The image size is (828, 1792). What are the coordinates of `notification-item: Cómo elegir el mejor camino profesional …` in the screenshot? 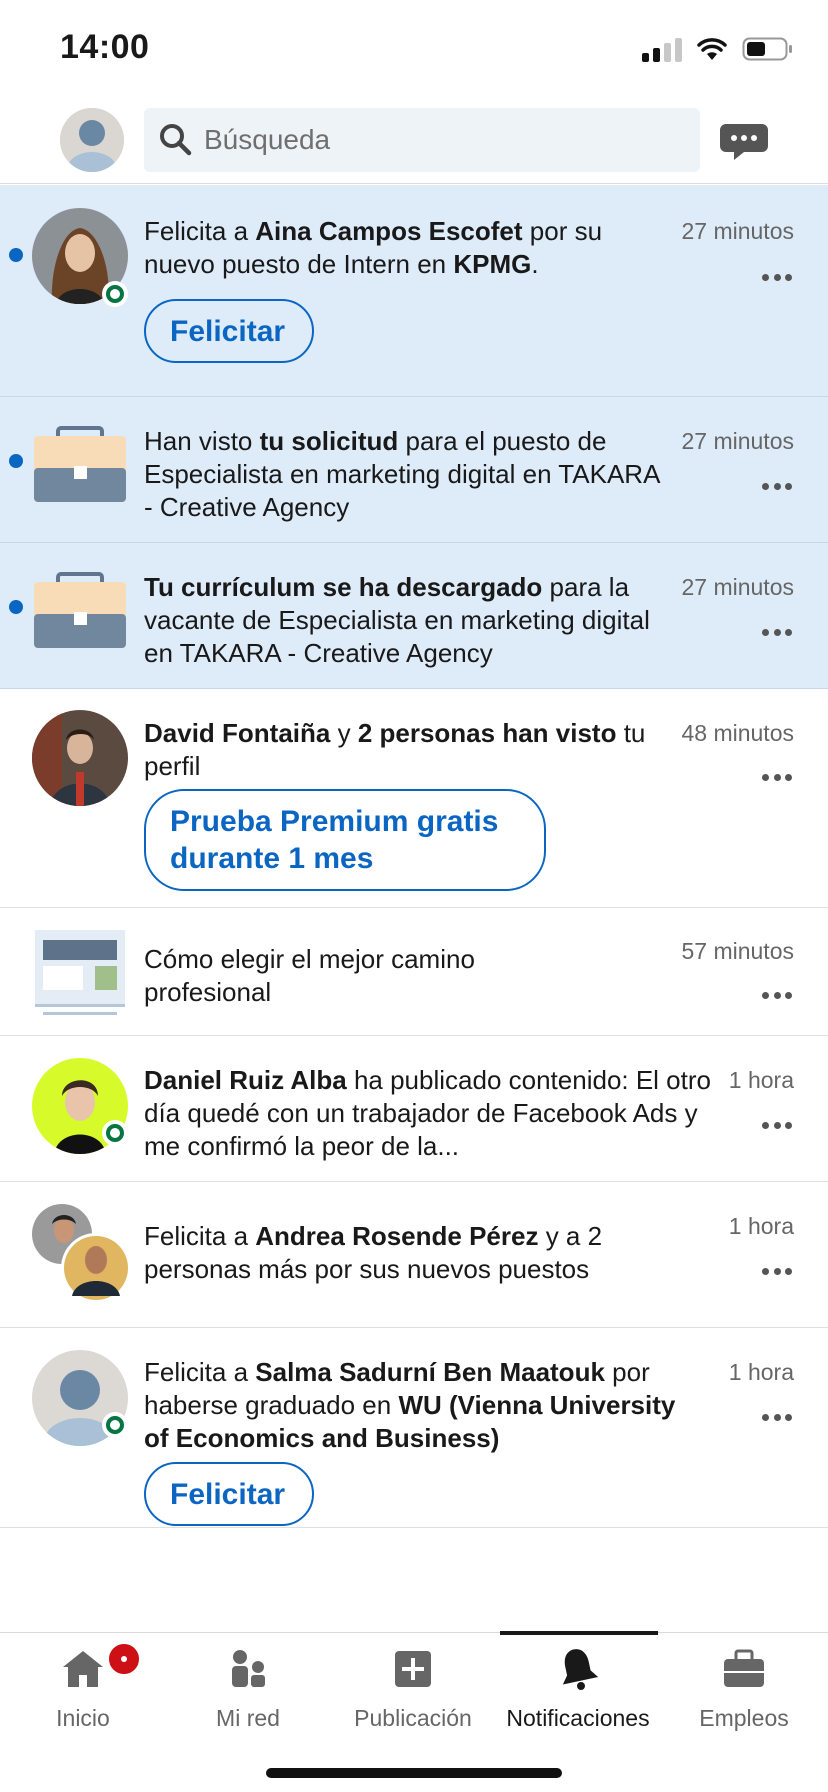 It's located at (414, 972).